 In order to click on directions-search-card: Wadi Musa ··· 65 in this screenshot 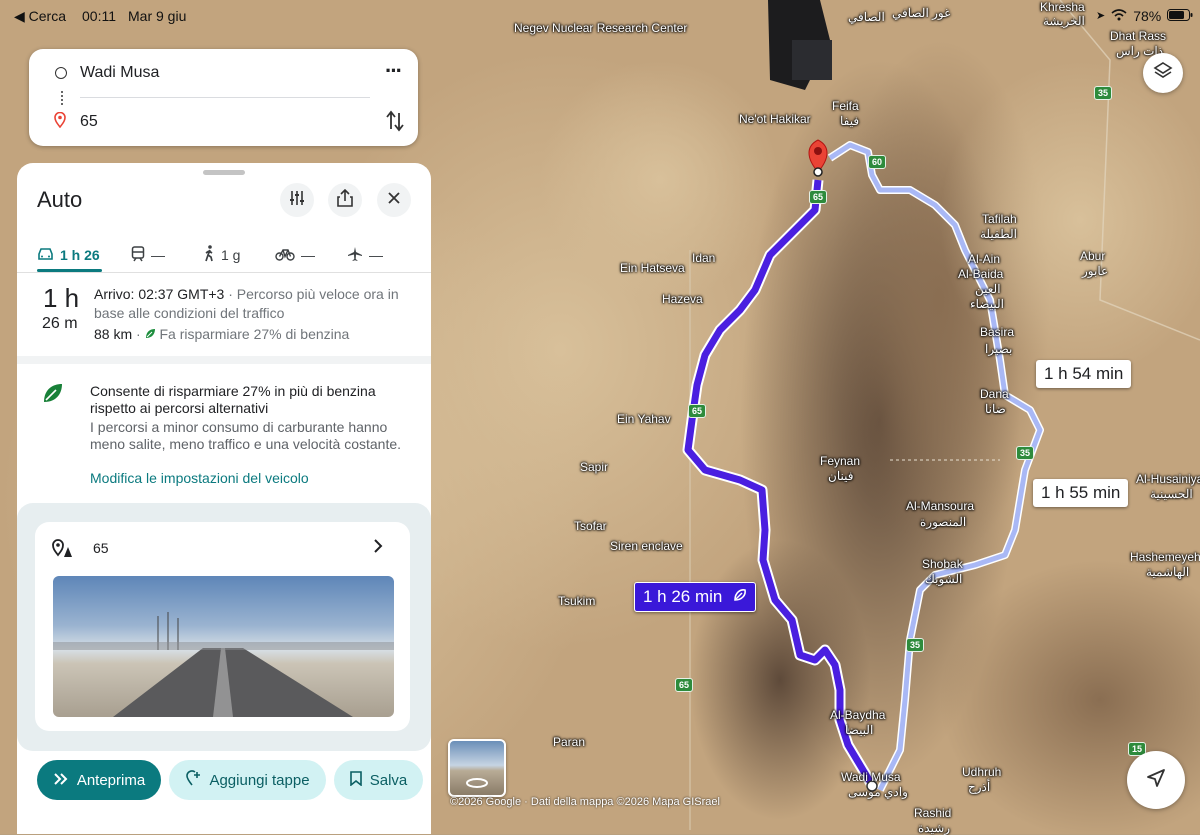, I will do `click(223, 97)`.